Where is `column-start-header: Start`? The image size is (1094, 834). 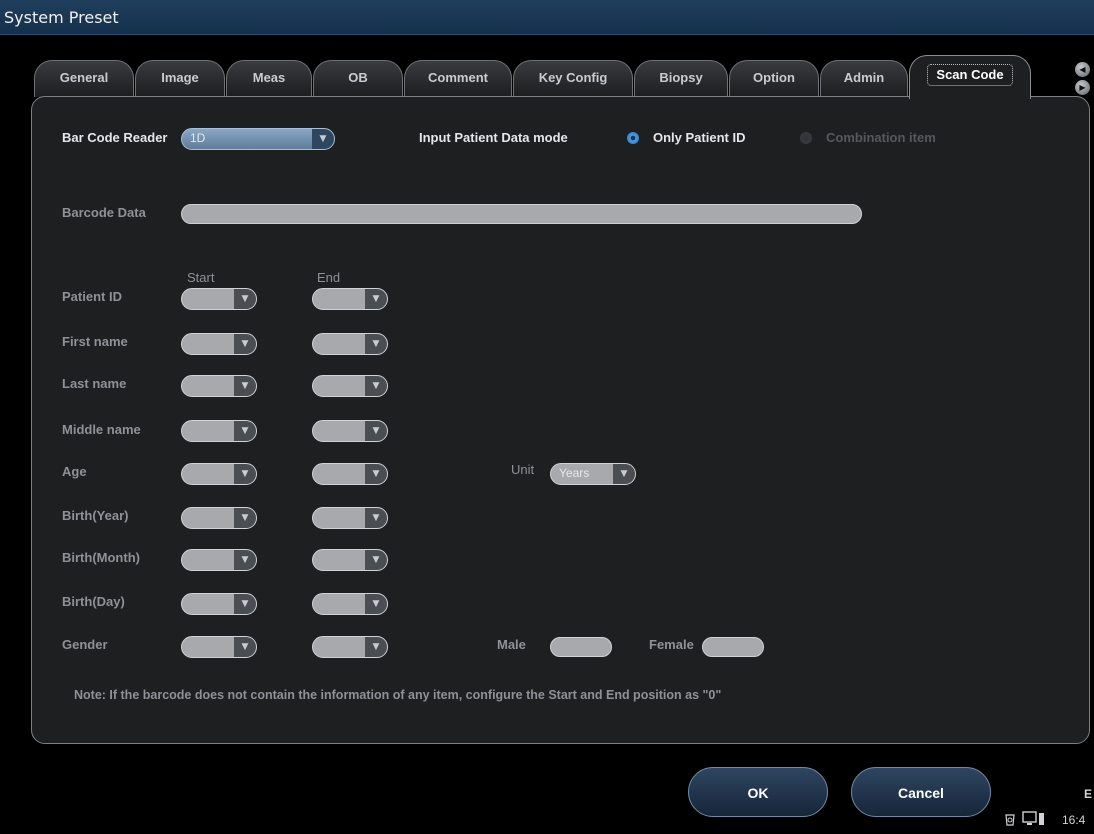 column-start-header: Start is located at coordinates (201, 277).